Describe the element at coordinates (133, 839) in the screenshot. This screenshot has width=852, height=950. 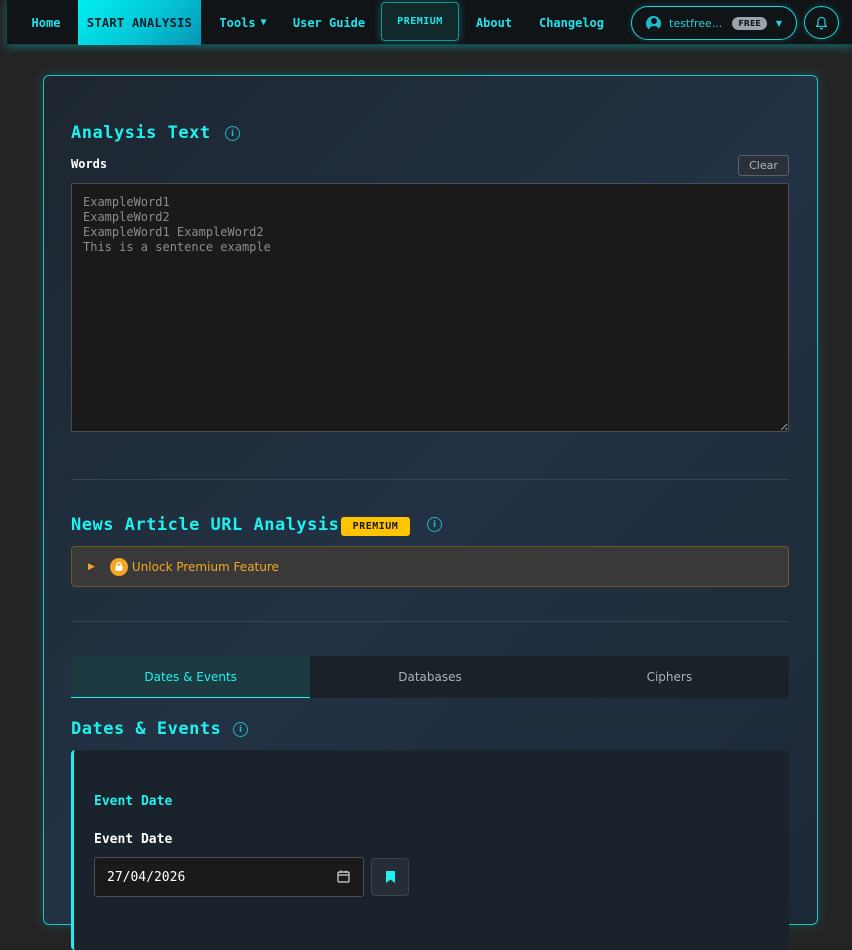
I see `event-date-label: Event Date` at that location.